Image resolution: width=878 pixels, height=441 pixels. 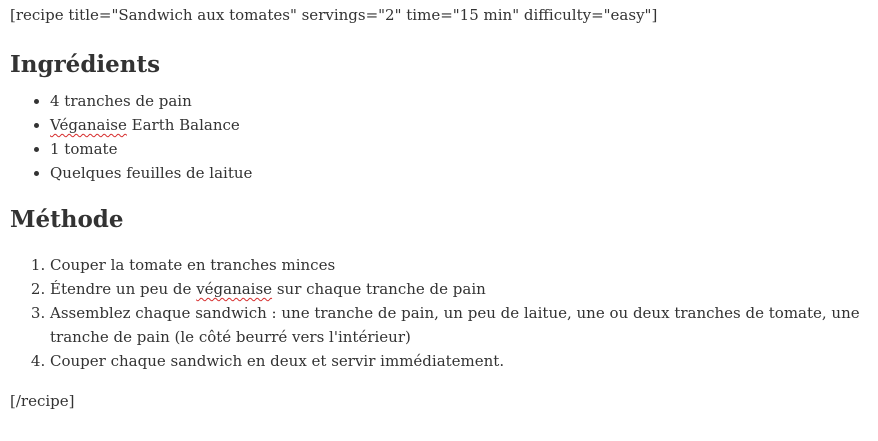 What do you see at coordinates (88, 125) in the screenshot?
I see `spellcheck-misspelled-word: Véganaise` at bounding box center [88, 125].